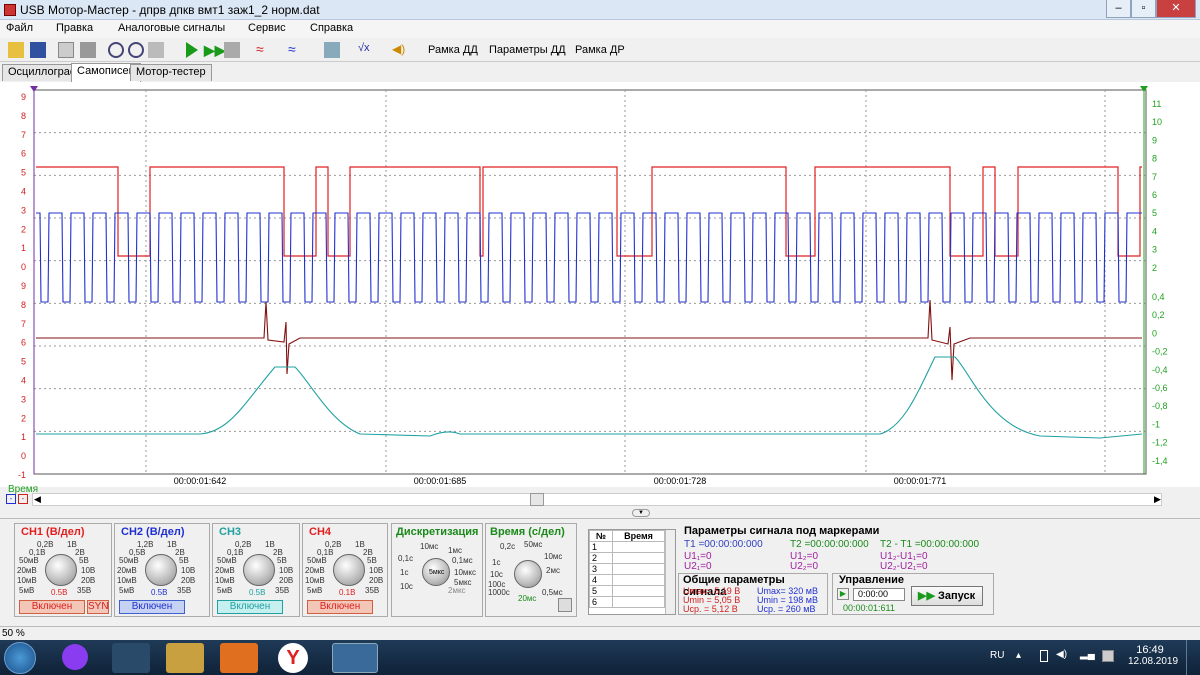 The width and height of the screenshot is (1200, 675). I want to click on sync-button: SYN, so click(98, 607).